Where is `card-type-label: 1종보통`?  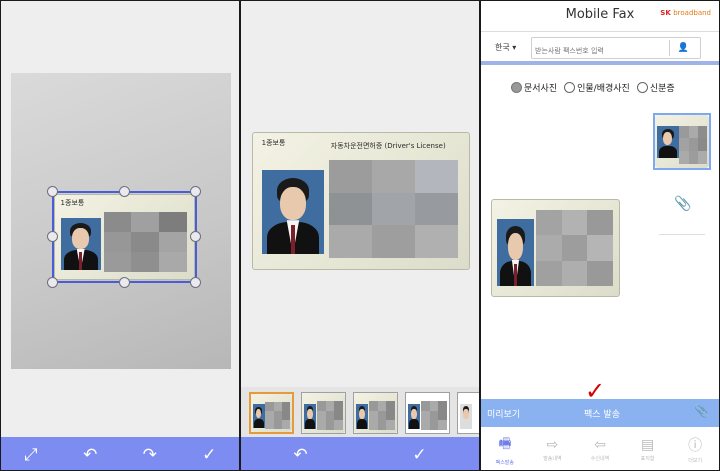
card-type-label: 1종보통 is located at coordinates (273, 143).